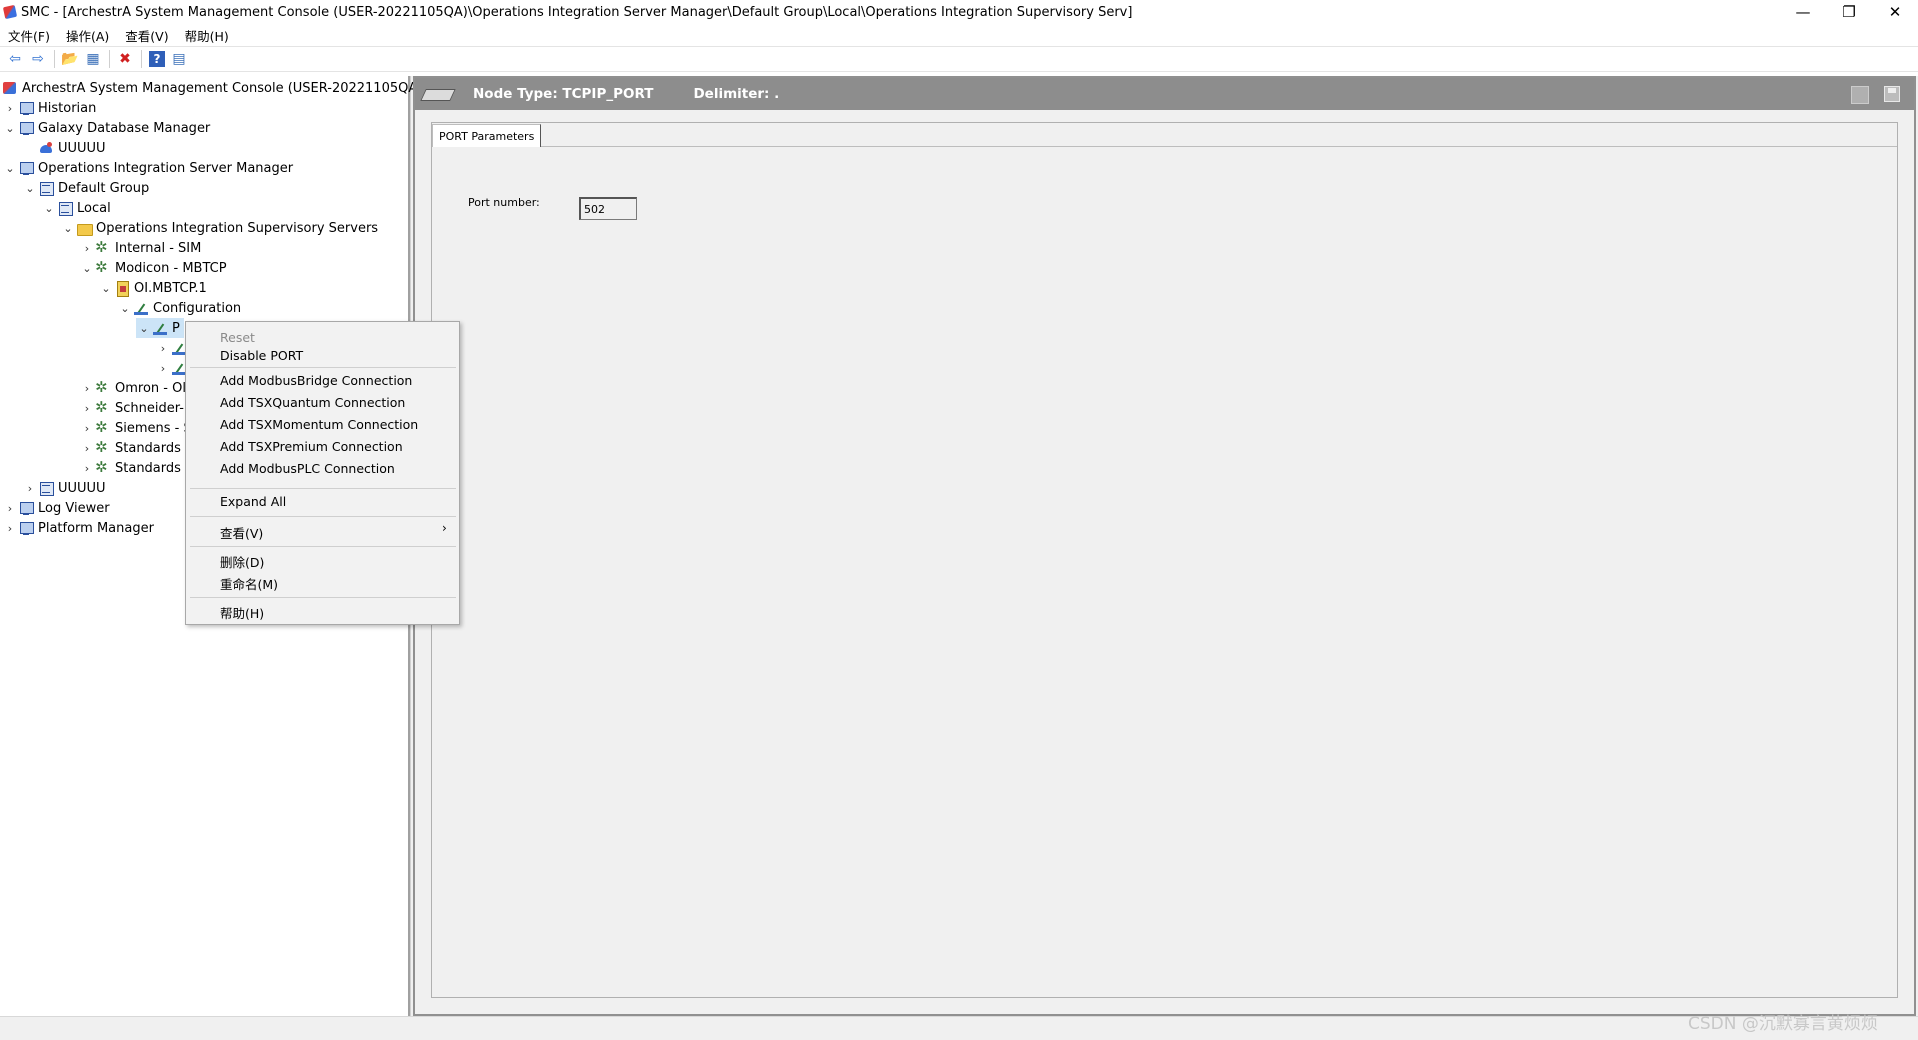 This screenshot has width=1918, height=1040. What do you see at coordinates (1860, 95) in the screenshot?
I see `lock-icon` at bounding box center [1860, 95].